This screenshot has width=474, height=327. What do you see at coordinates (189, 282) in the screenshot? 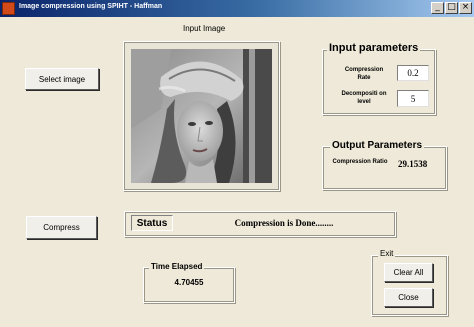
I see `time-elapsed-value: 4.70455` at bounding box center [189, 282].